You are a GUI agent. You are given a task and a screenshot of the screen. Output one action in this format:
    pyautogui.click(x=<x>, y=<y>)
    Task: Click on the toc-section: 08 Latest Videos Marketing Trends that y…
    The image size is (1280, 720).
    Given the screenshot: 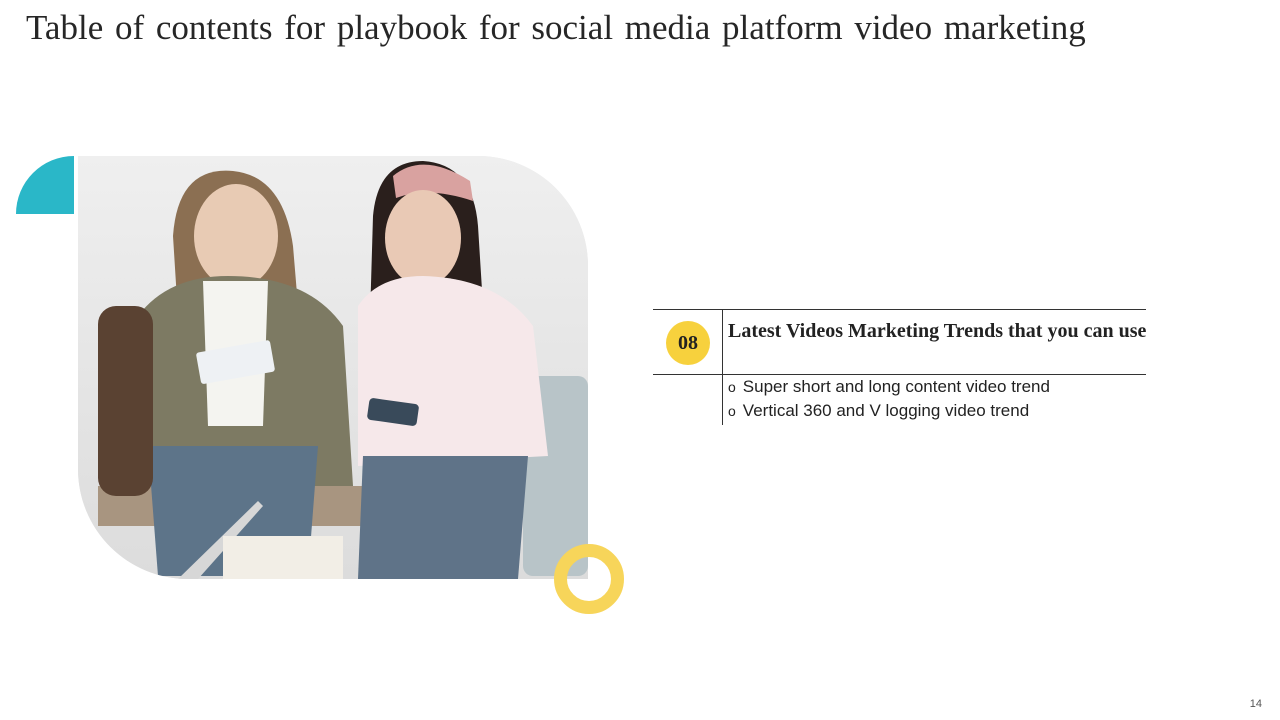 What is the action you would take?
    pyautogui.click(x=899, y=367)
    